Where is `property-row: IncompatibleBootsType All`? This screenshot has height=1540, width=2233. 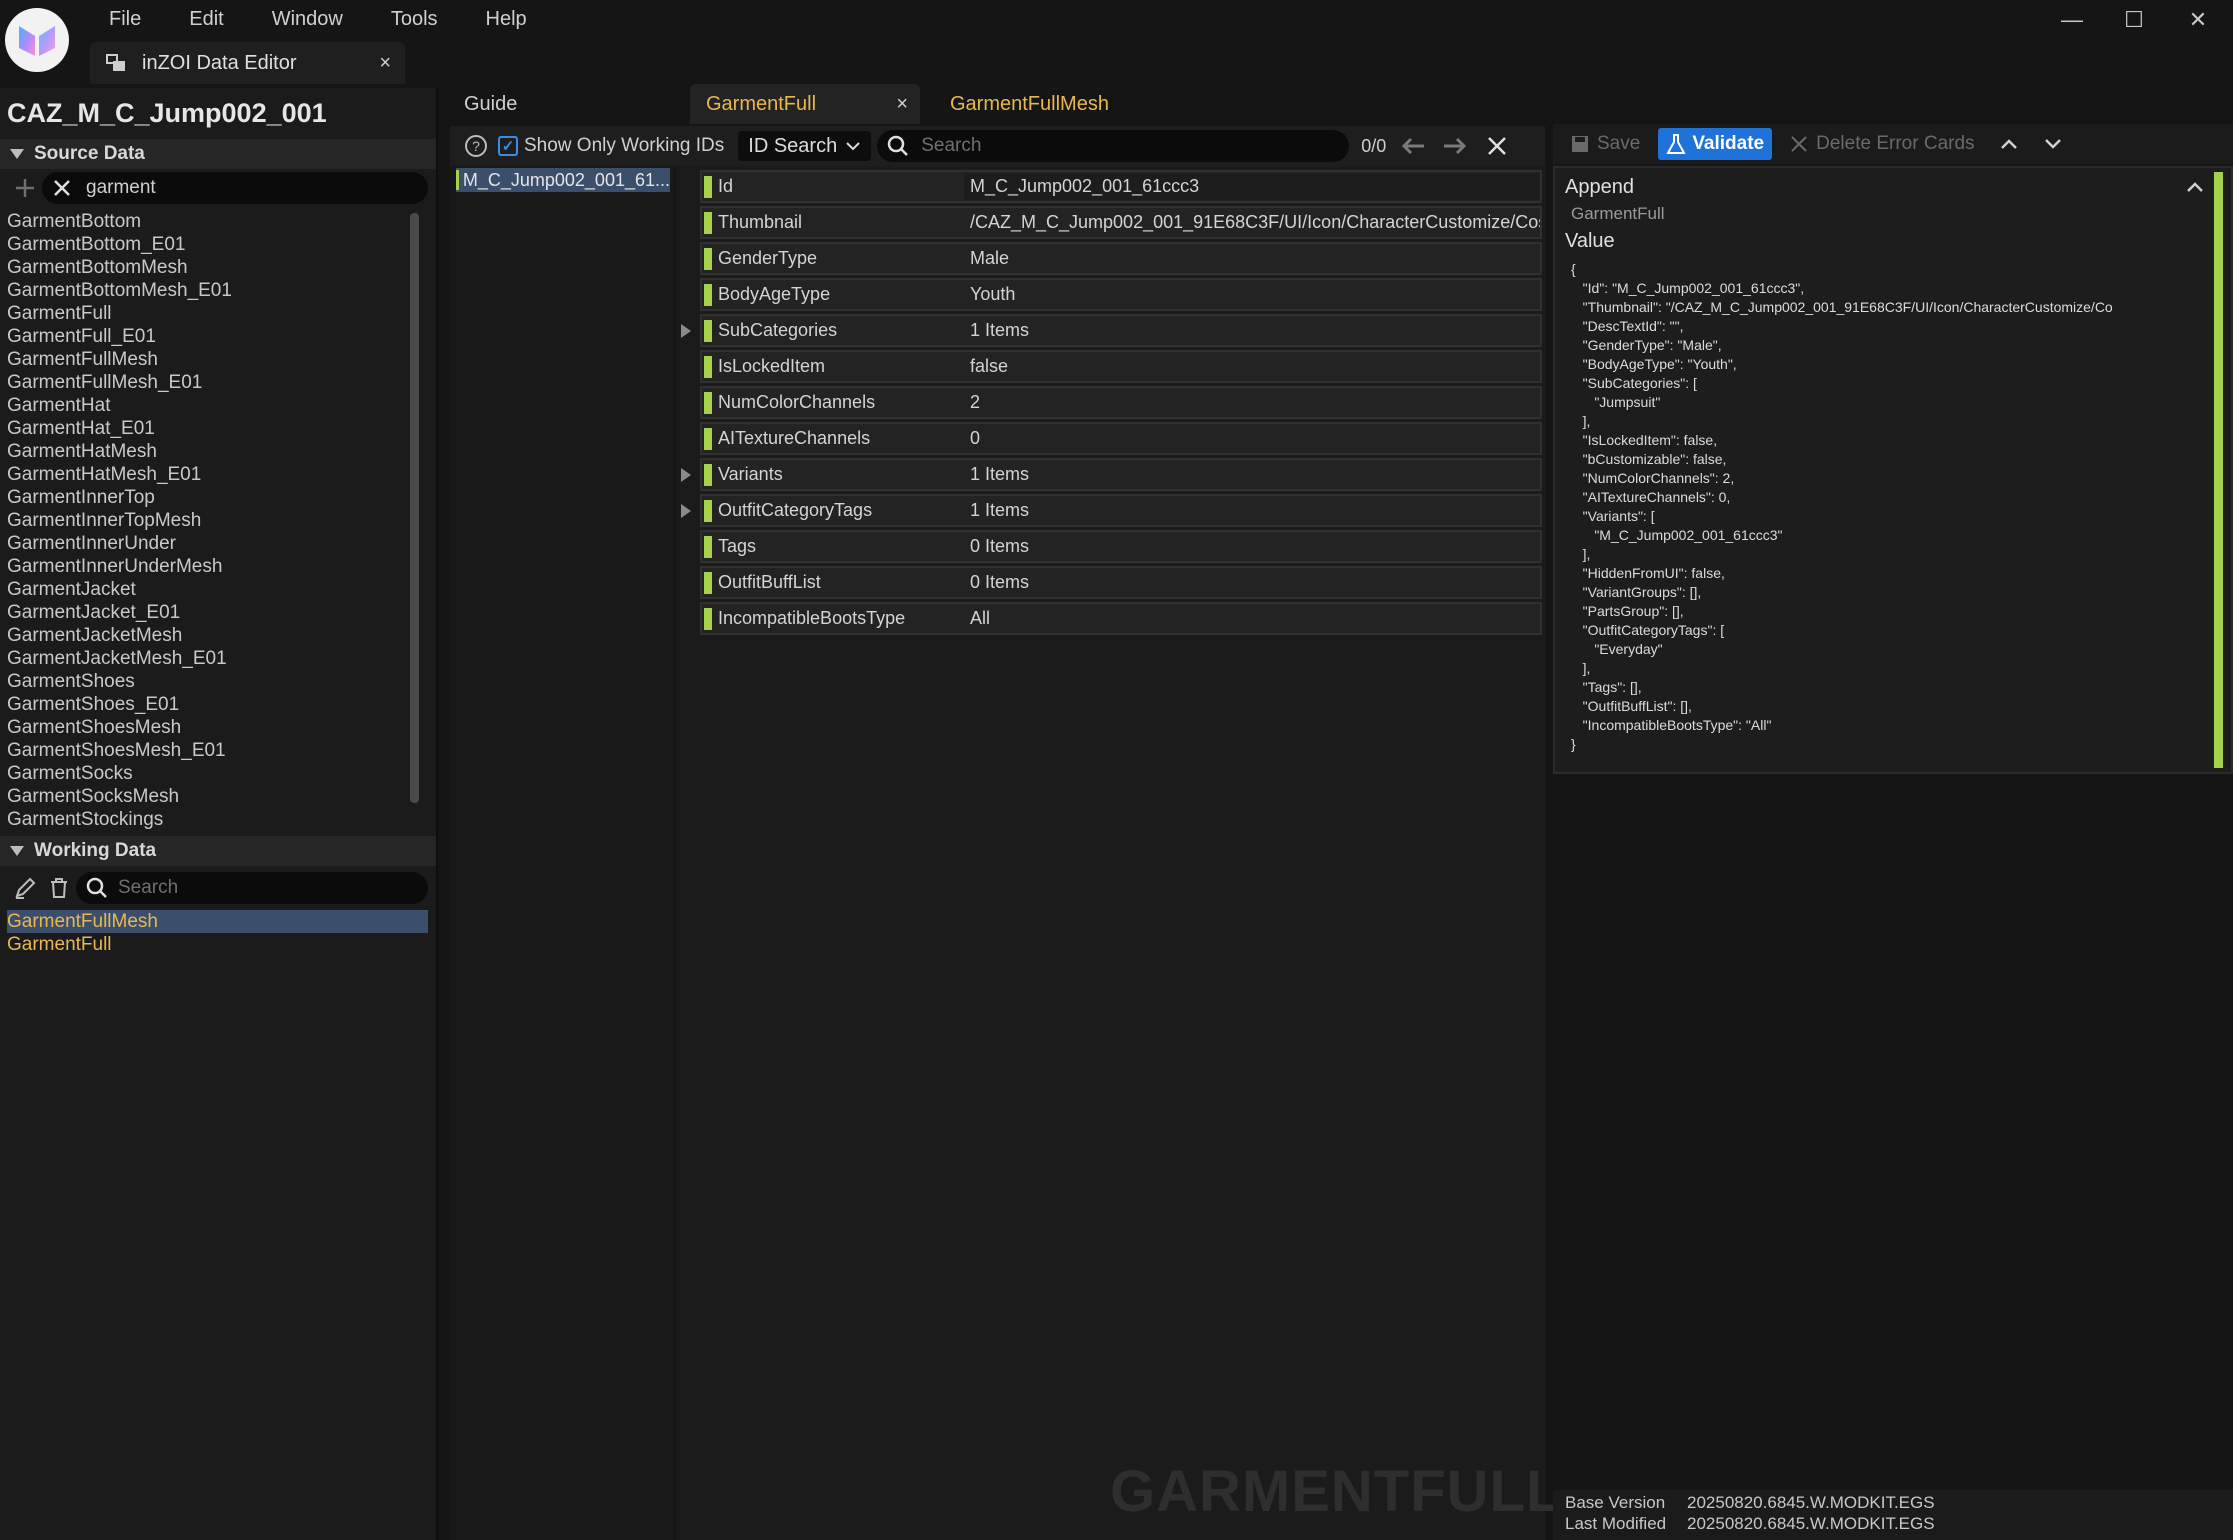 property-row: IncompatibleBootsType All is located at coordinates (1121, 618).